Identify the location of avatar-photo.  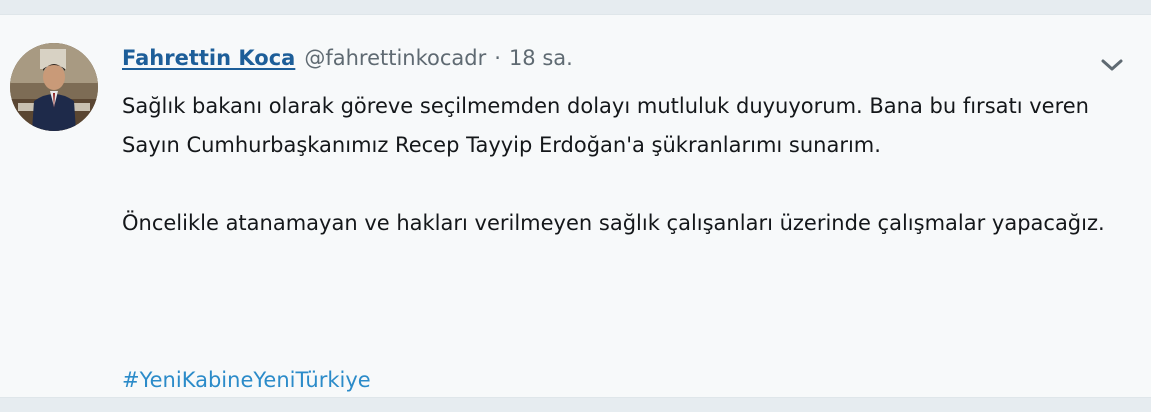
(54, 87).